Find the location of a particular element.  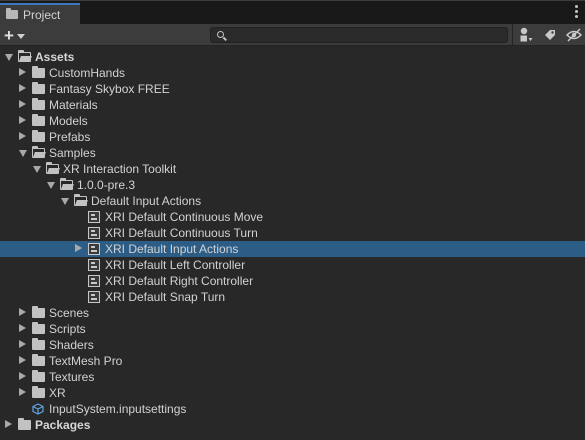

tree-item-label: Packages is located at coordinates (63, 425).